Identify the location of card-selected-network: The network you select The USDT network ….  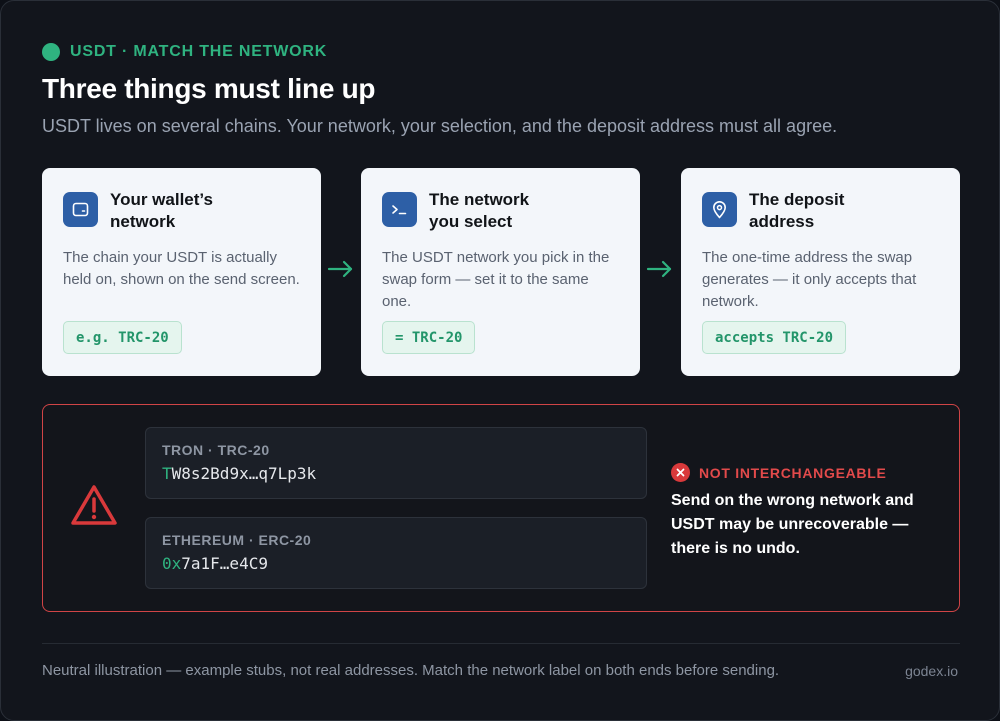
(500, 272).